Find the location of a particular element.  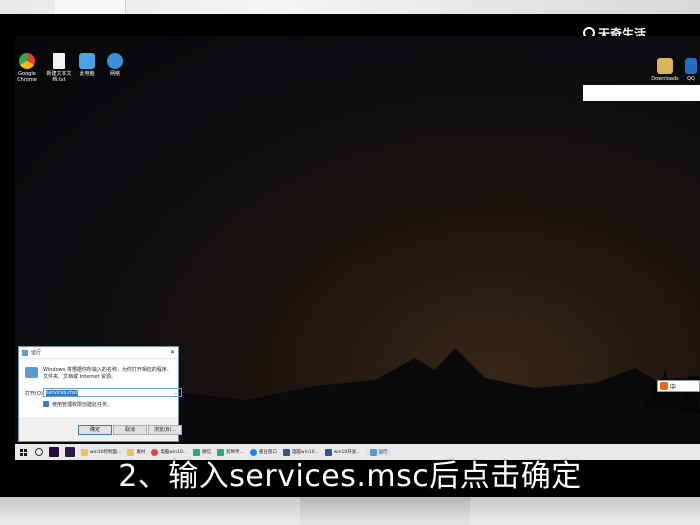

windows-icon is located at coordinates (23, 452).